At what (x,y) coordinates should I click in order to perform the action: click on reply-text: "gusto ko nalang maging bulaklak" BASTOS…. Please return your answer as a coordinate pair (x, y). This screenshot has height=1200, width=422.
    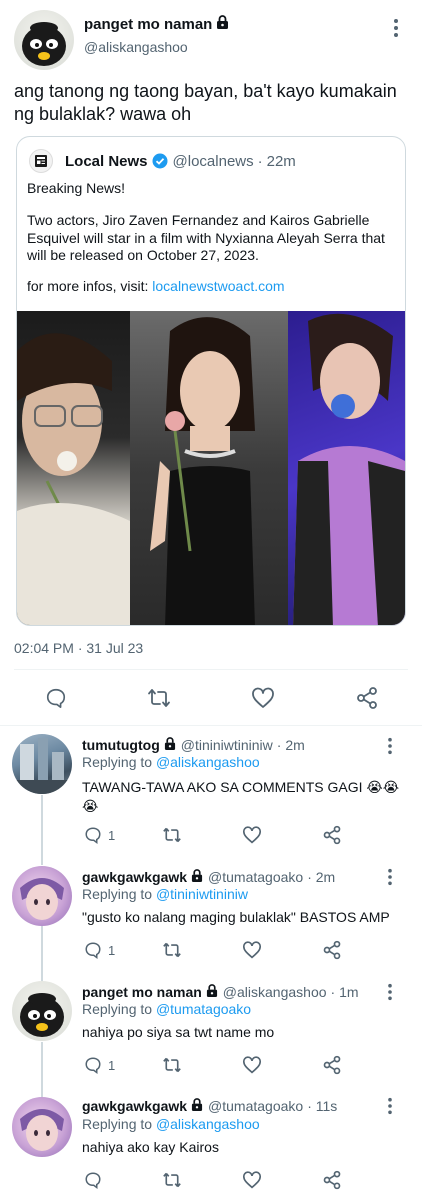
    Looking at the image, I should click on (236, 917).